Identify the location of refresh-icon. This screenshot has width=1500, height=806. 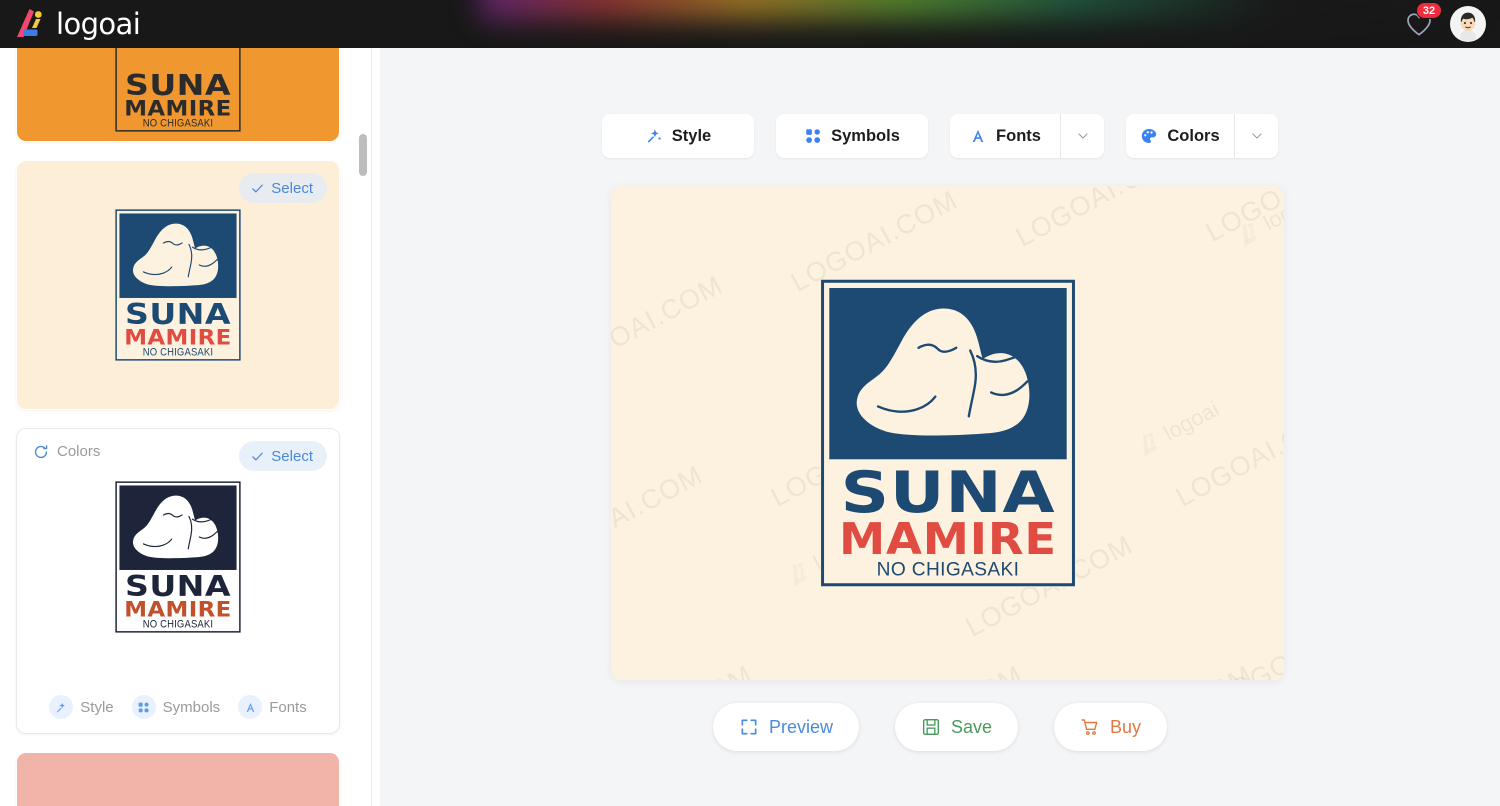
(41, 451).